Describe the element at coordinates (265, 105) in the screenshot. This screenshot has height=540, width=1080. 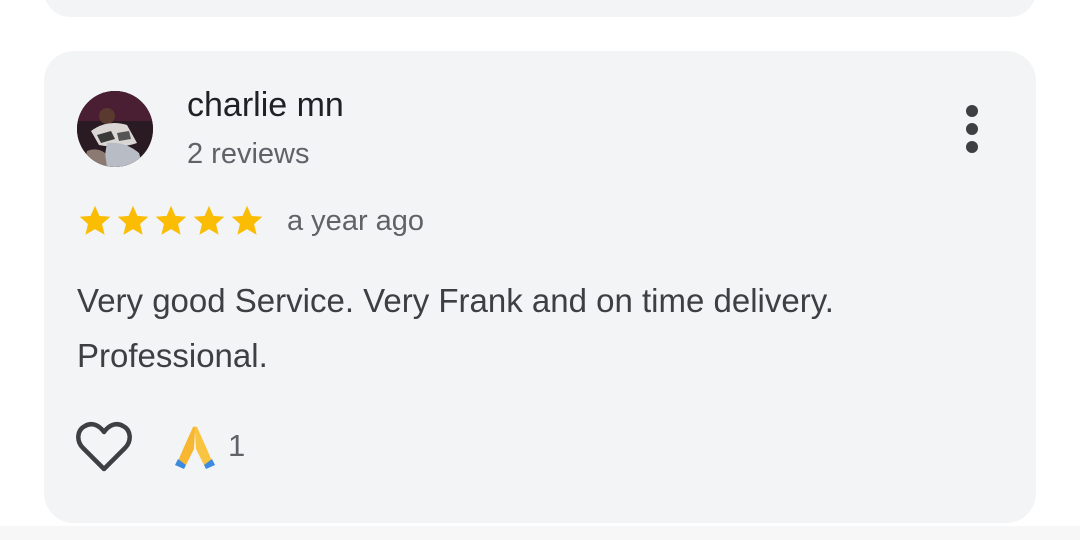
I see `author-name: charlie mn` at that location.